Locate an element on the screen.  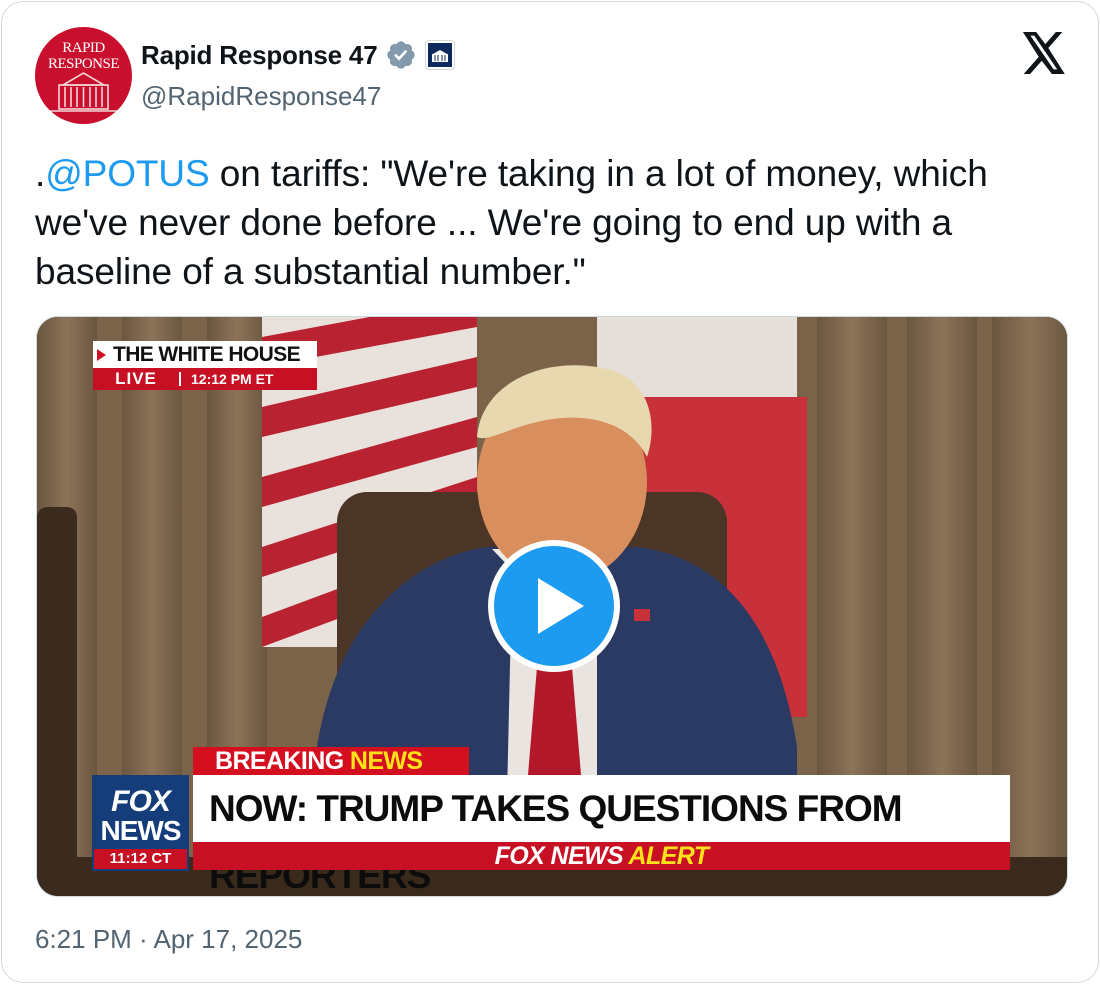
fox-news-logo: FOX NEWS 11:12 CT is located at coordinates (140, 823).